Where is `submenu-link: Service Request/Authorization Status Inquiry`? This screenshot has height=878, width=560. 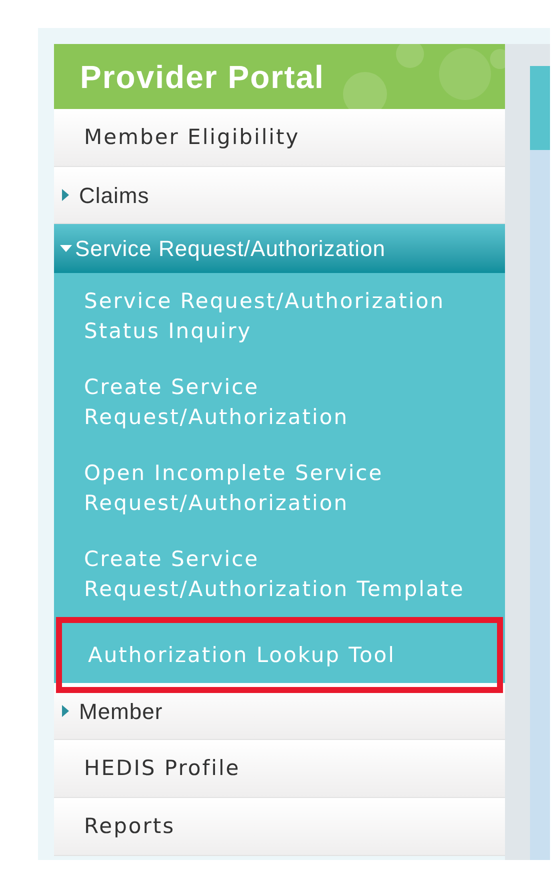
submenu-link: Service Request/Authorization Status Inquiry is located at coordinates (279, 316).